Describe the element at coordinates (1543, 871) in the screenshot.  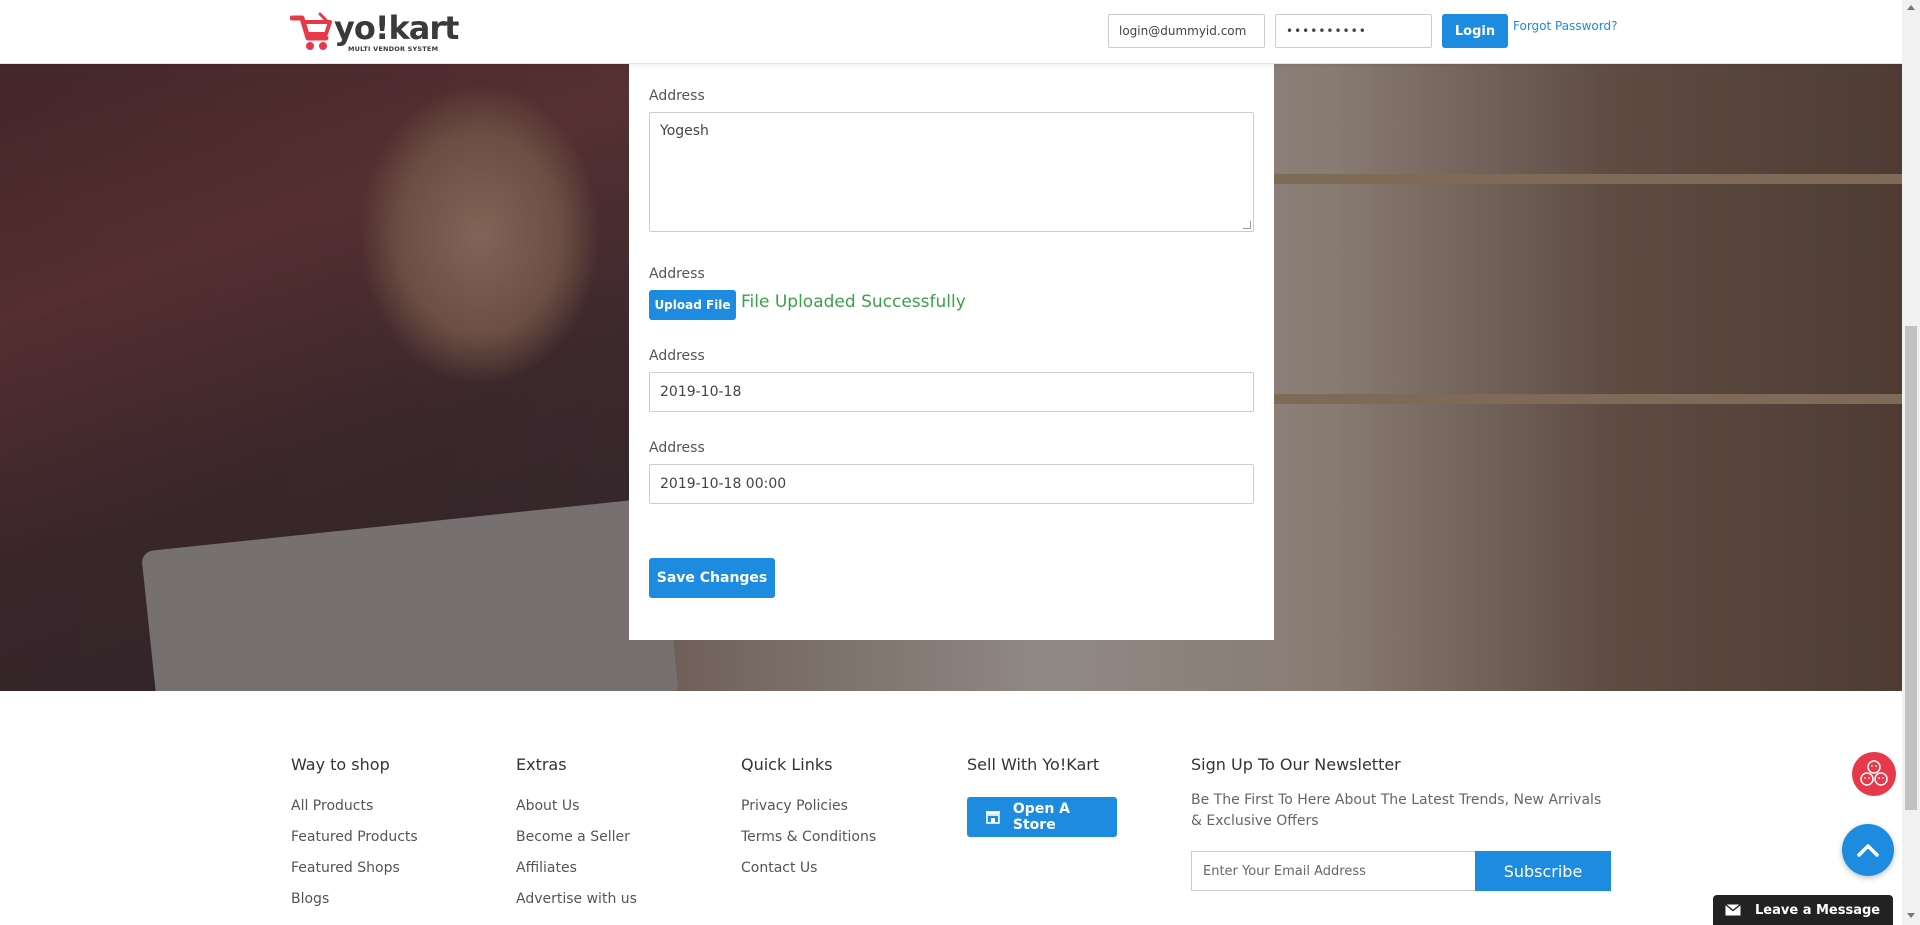
I see `subscribe-button: Subscribe` at that location.